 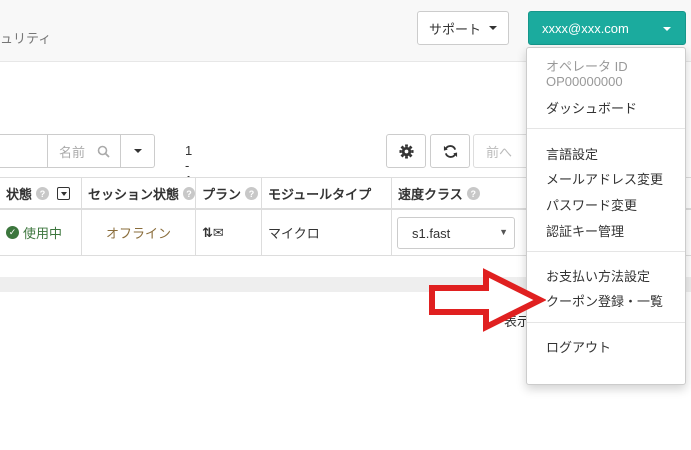 I want to click on column-status: 状態 ?, so click(x=40, y=193).